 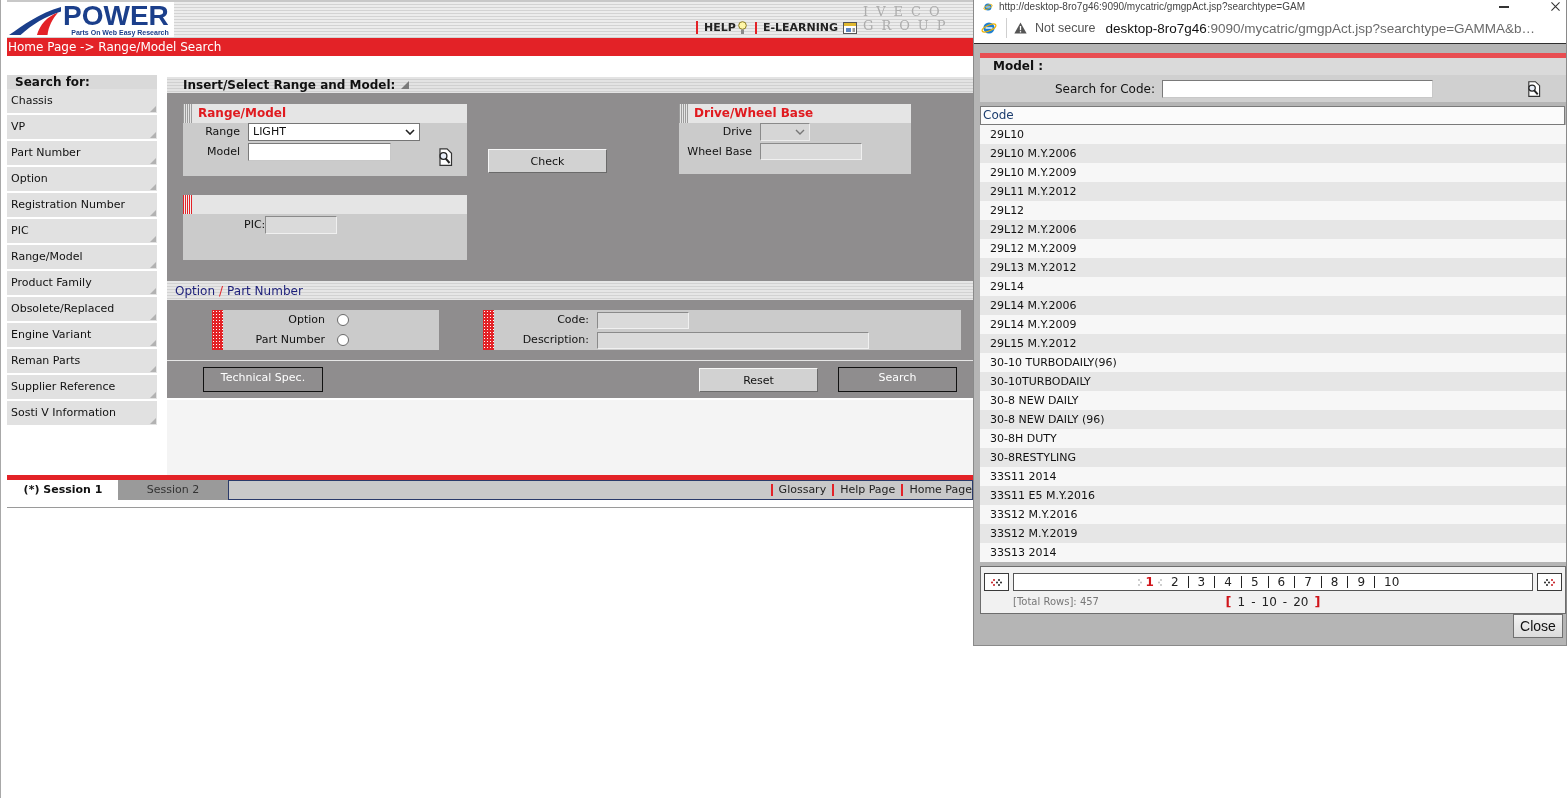 I want to click on radio-label: Option, so click(x=306, y=320).